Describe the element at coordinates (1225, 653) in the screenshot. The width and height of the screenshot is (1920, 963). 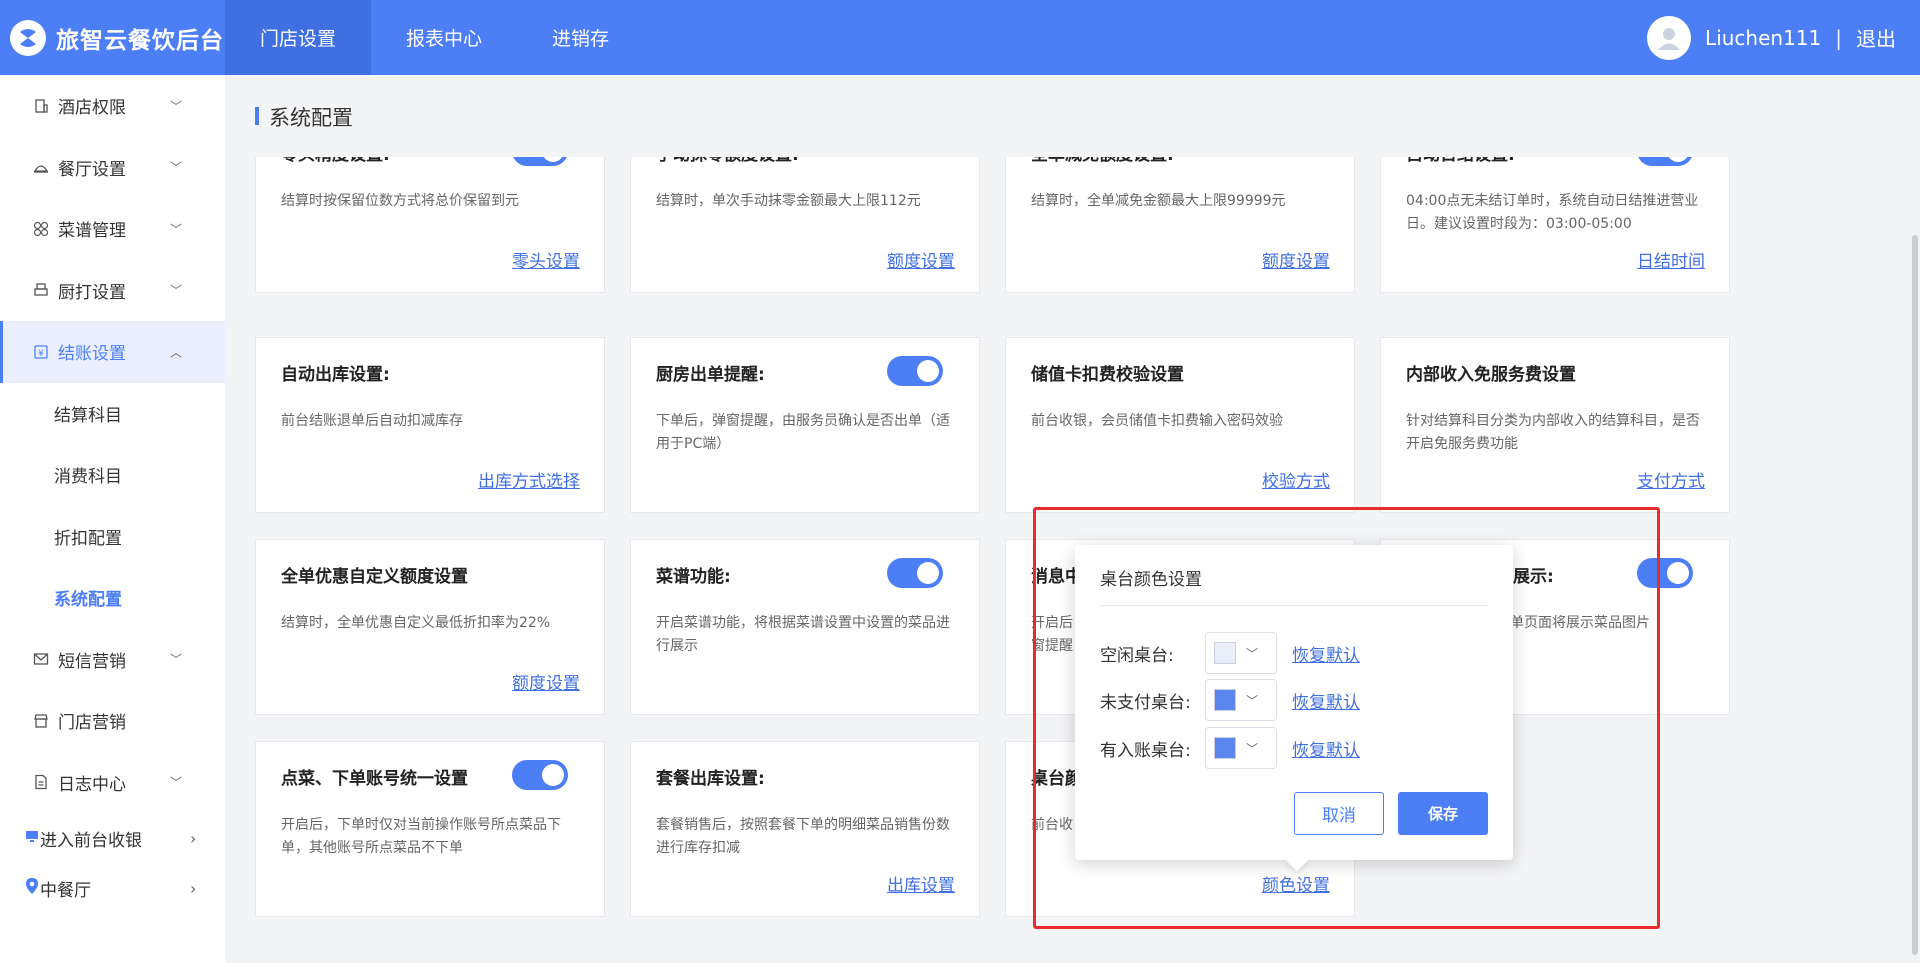
I see `color-swatch` at that location.